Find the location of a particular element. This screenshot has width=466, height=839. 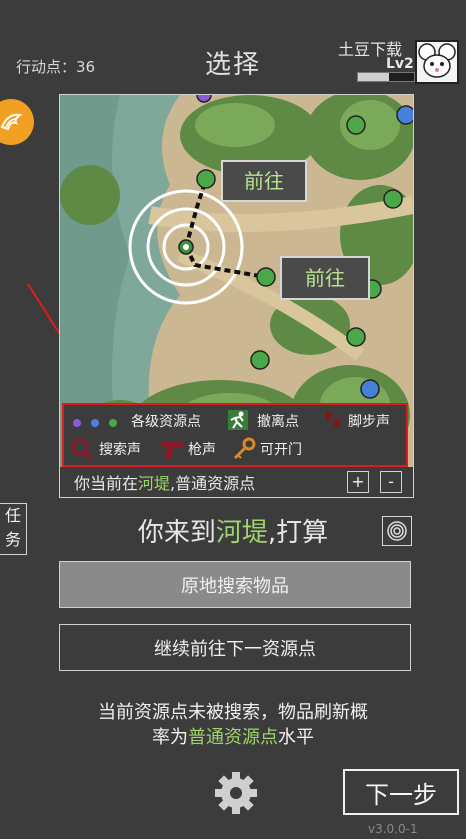

mouse-avatar-icon is located at coordinates (437, 60).